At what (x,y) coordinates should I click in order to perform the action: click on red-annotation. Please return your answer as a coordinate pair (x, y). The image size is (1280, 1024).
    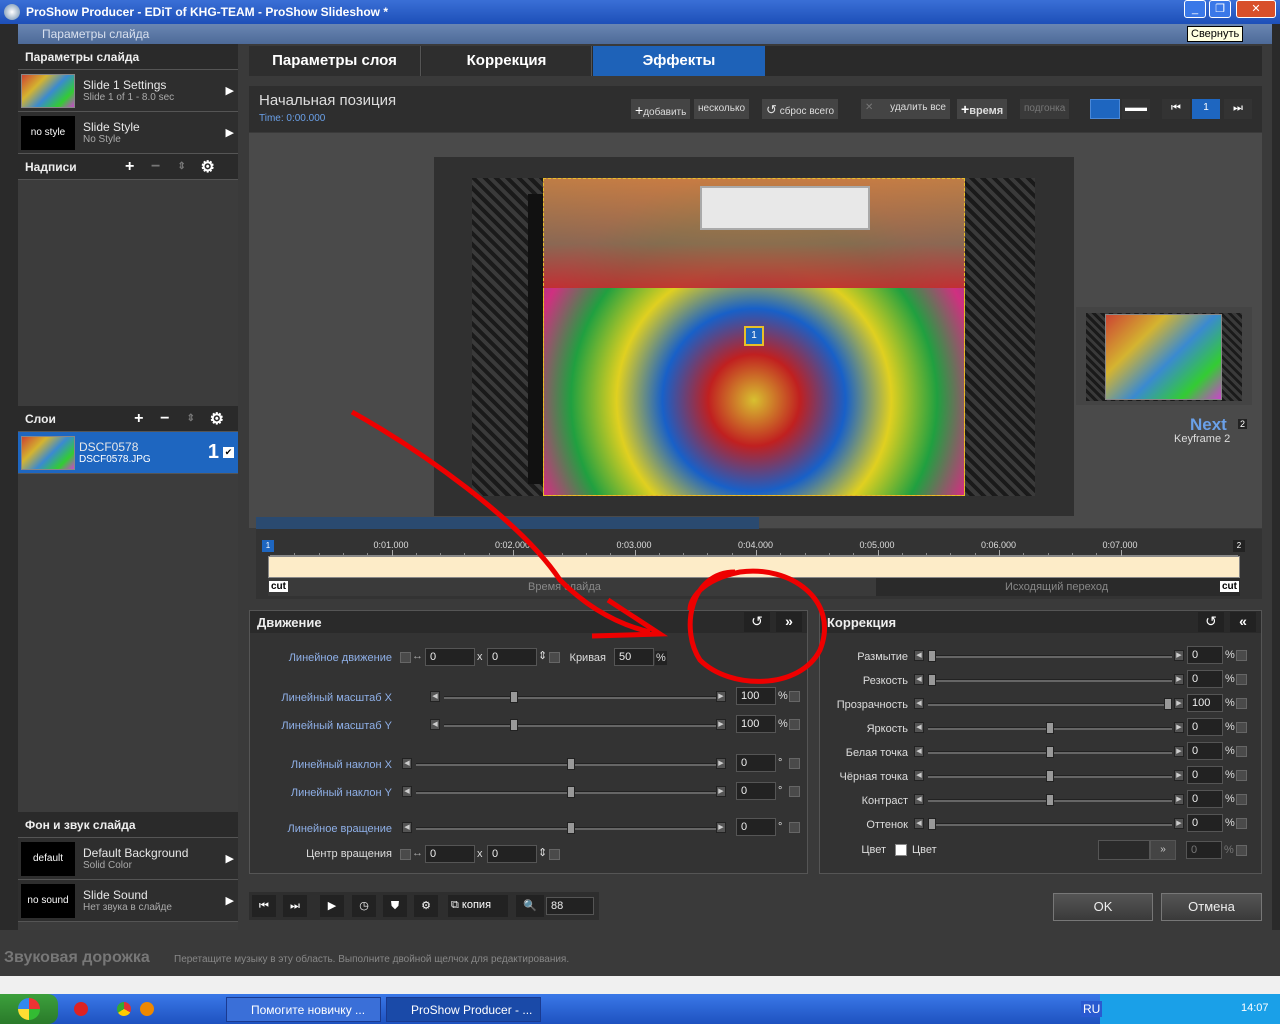
    Looking at the image, I should click on (589, 546).